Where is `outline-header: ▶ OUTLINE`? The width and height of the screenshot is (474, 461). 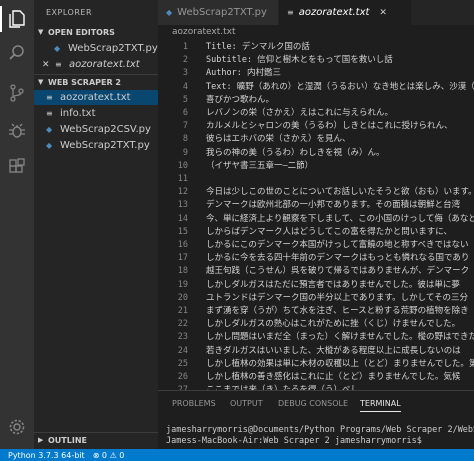
outline-header: ▶ OUTLINE is located at coordinates (96, 440).